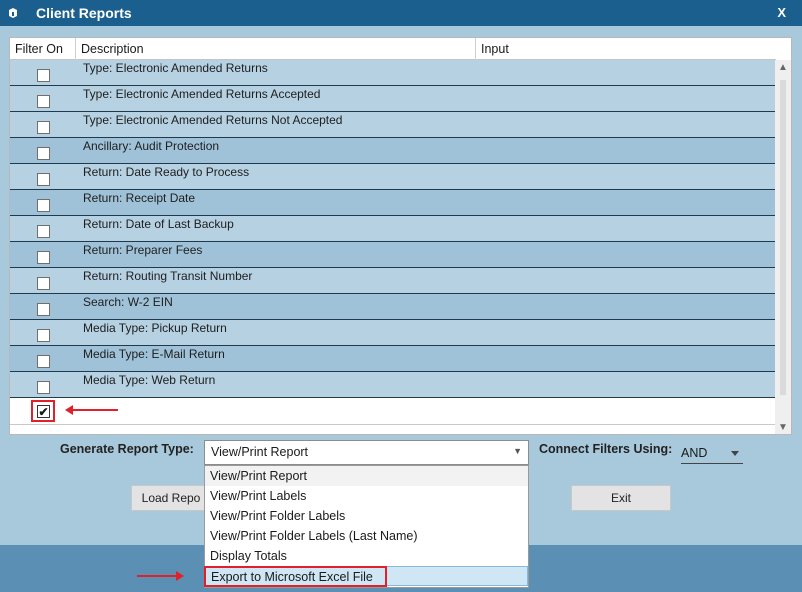 This screenshot has width=802, height=592. Describe the element at coordinates (43, 49) in the screenshot. I see `column-header-filter-on: Filter On` at that location.